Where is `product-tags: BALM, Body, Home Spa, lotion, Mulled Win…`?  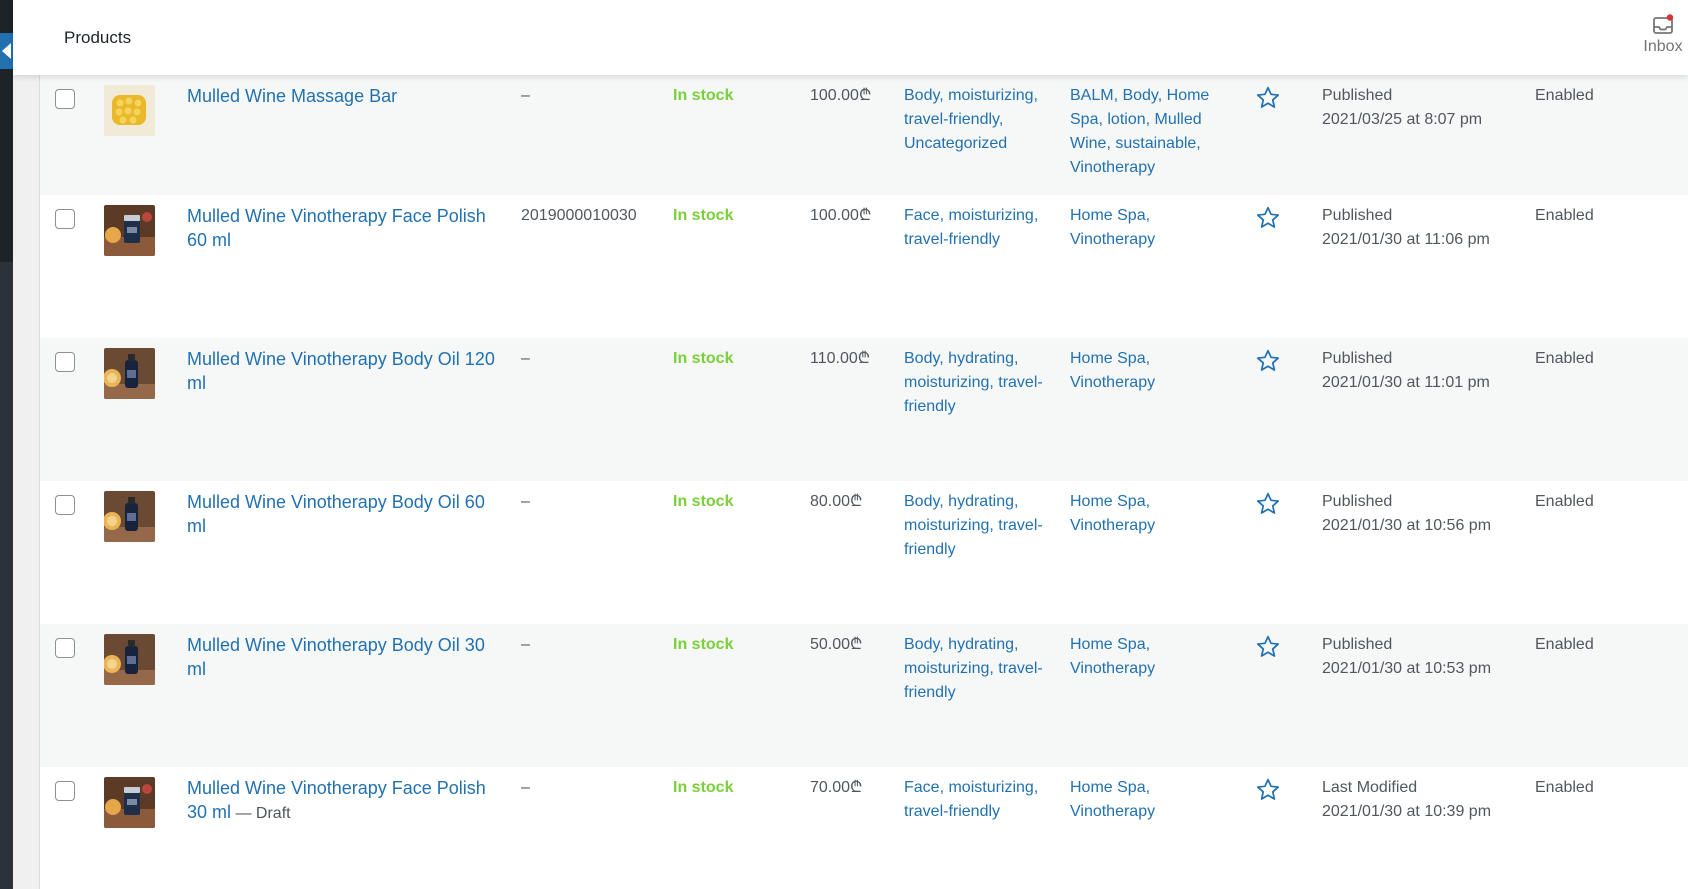
product-tags: BALM, Body, Home Spa, lotion, Mulled Win… is located at coordinates (1145, 132).